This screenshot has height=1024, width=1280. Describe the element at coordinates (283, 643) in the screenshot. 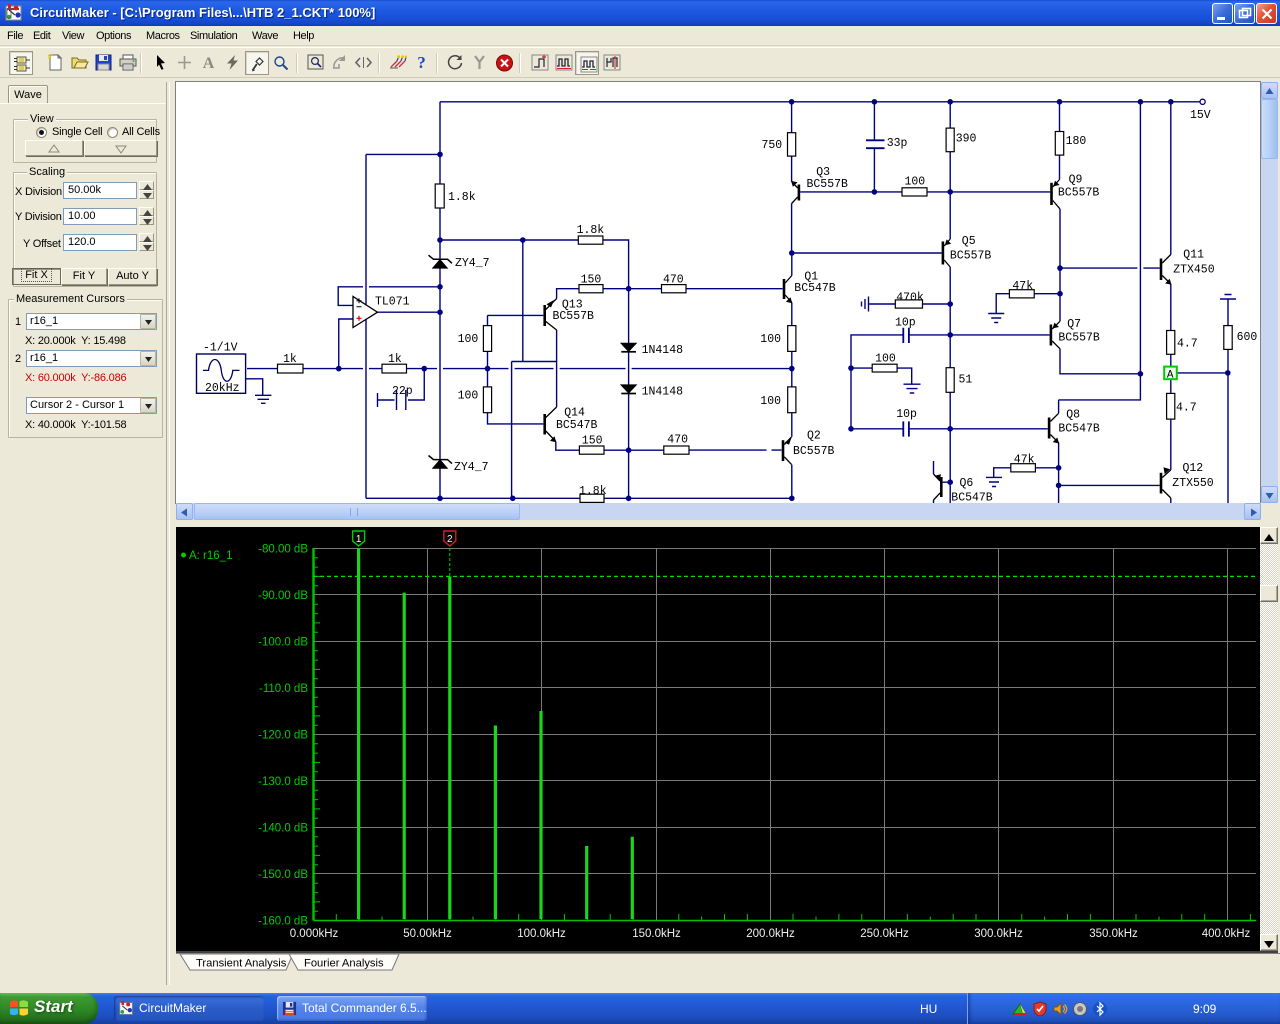

I see `svg-text: -100.0 dB` at that location.